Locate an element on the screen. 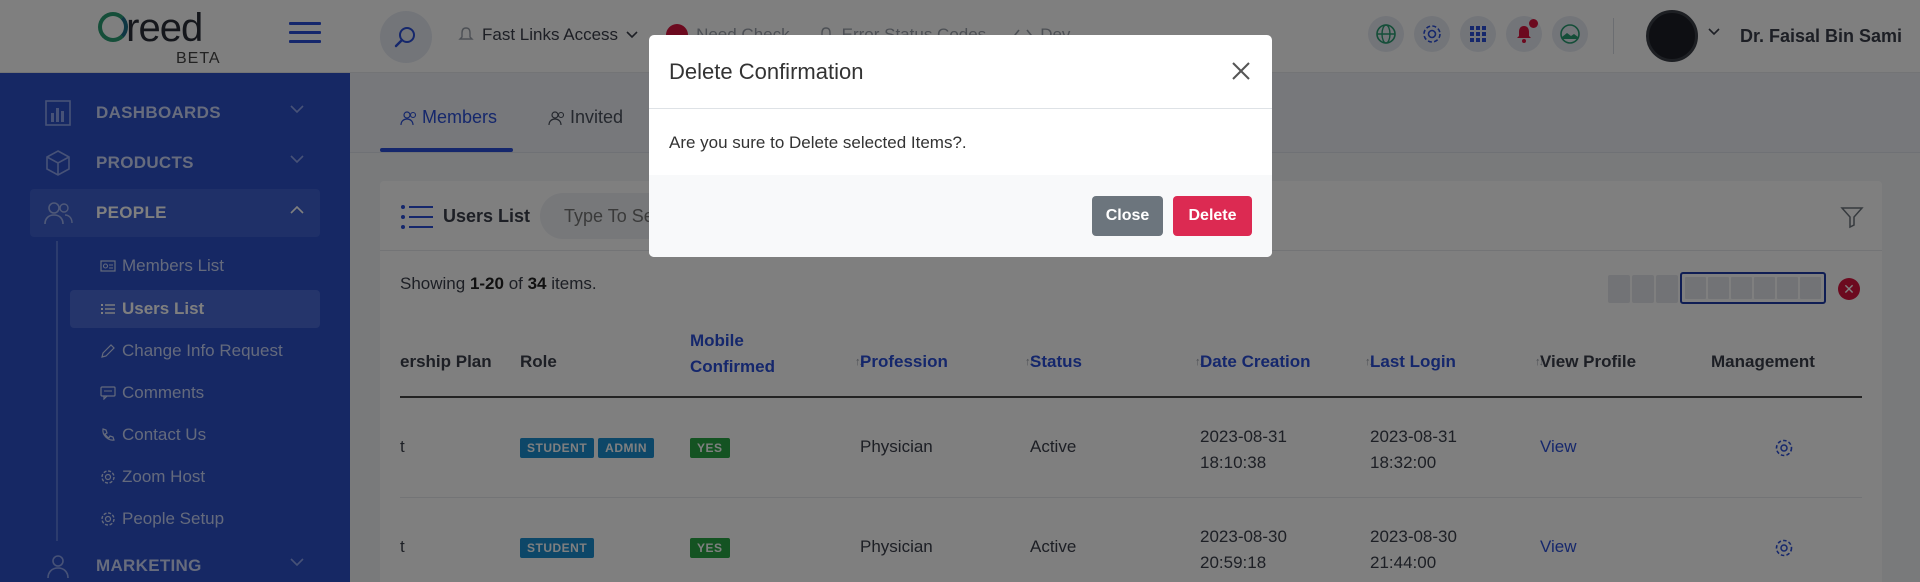 The width and height of the screenshot is (1920, 582). modal-header: Delete Confirmation is located at coordinates (960, 72).